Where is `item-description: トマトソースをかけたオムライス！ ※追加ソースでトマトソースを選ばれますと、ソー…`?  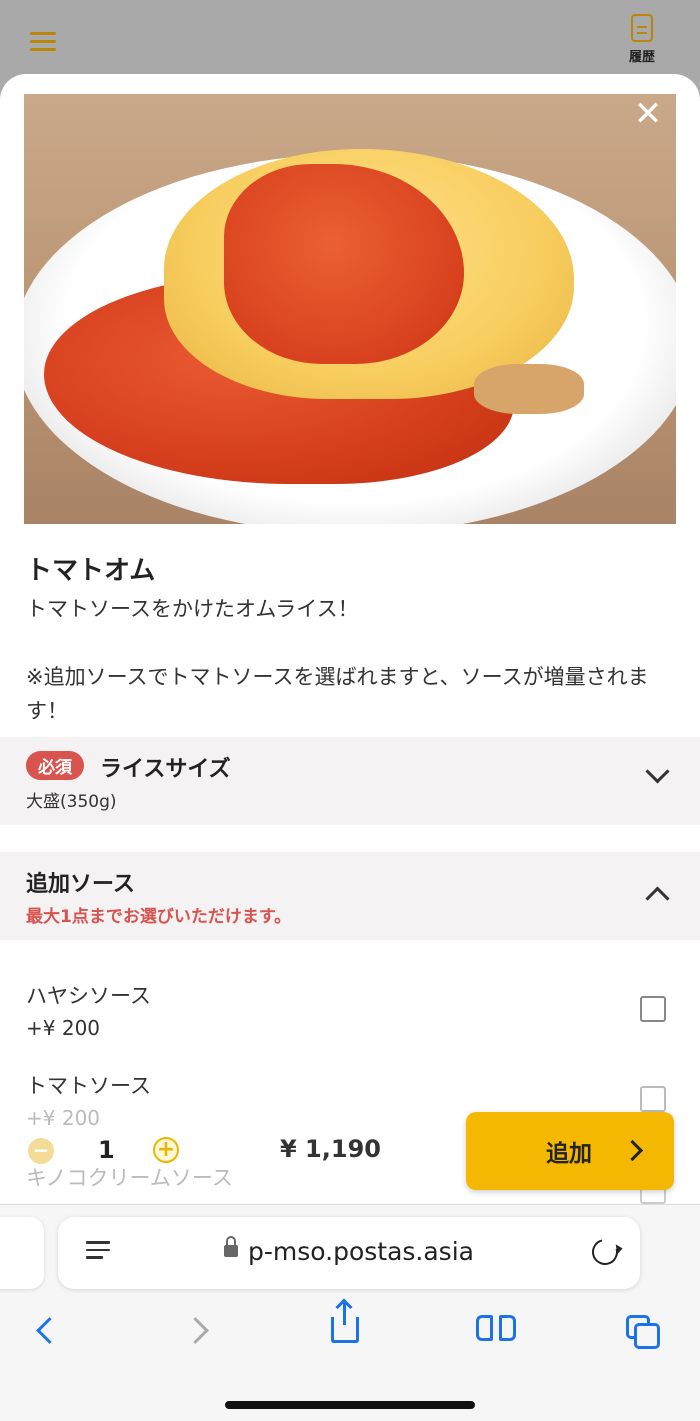 item-description: トマトソースをかけたオムライス！ ※追加ソースでトマトソースを選ばれますと、ソー… is located at coordinates (337, 660).